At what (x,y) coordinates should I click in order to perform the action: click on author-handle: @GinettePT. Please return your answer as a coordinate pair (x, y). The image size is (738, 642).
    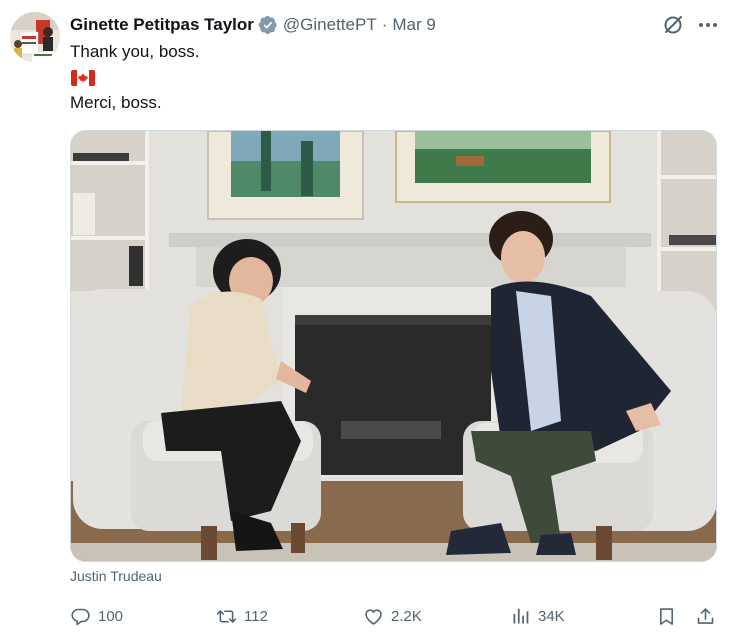
    Looking at the image, I should click on (330, 25).